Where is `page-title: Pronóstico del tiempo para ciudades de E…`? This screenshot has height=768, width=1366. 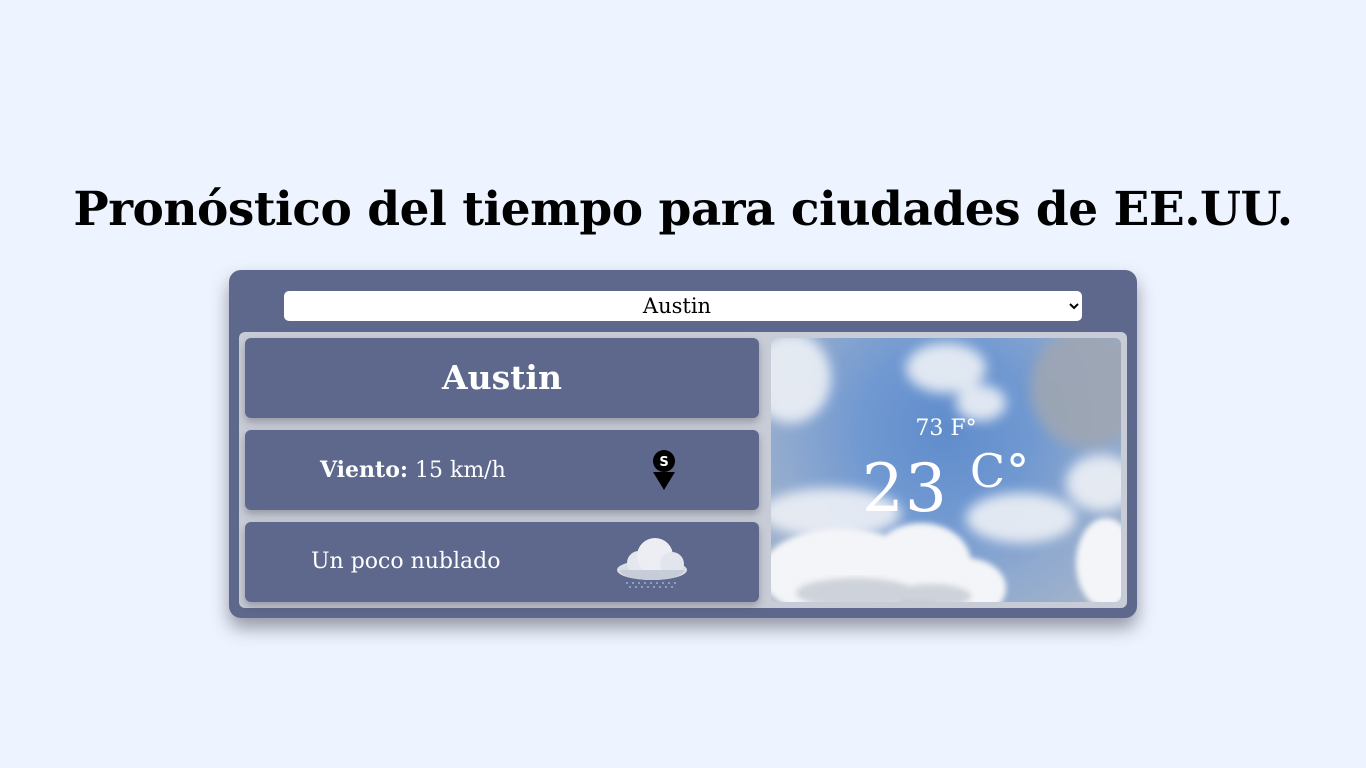 page-title: Pronóstico del tiempo para ciudades de E… is located at coordinates (683, 209).